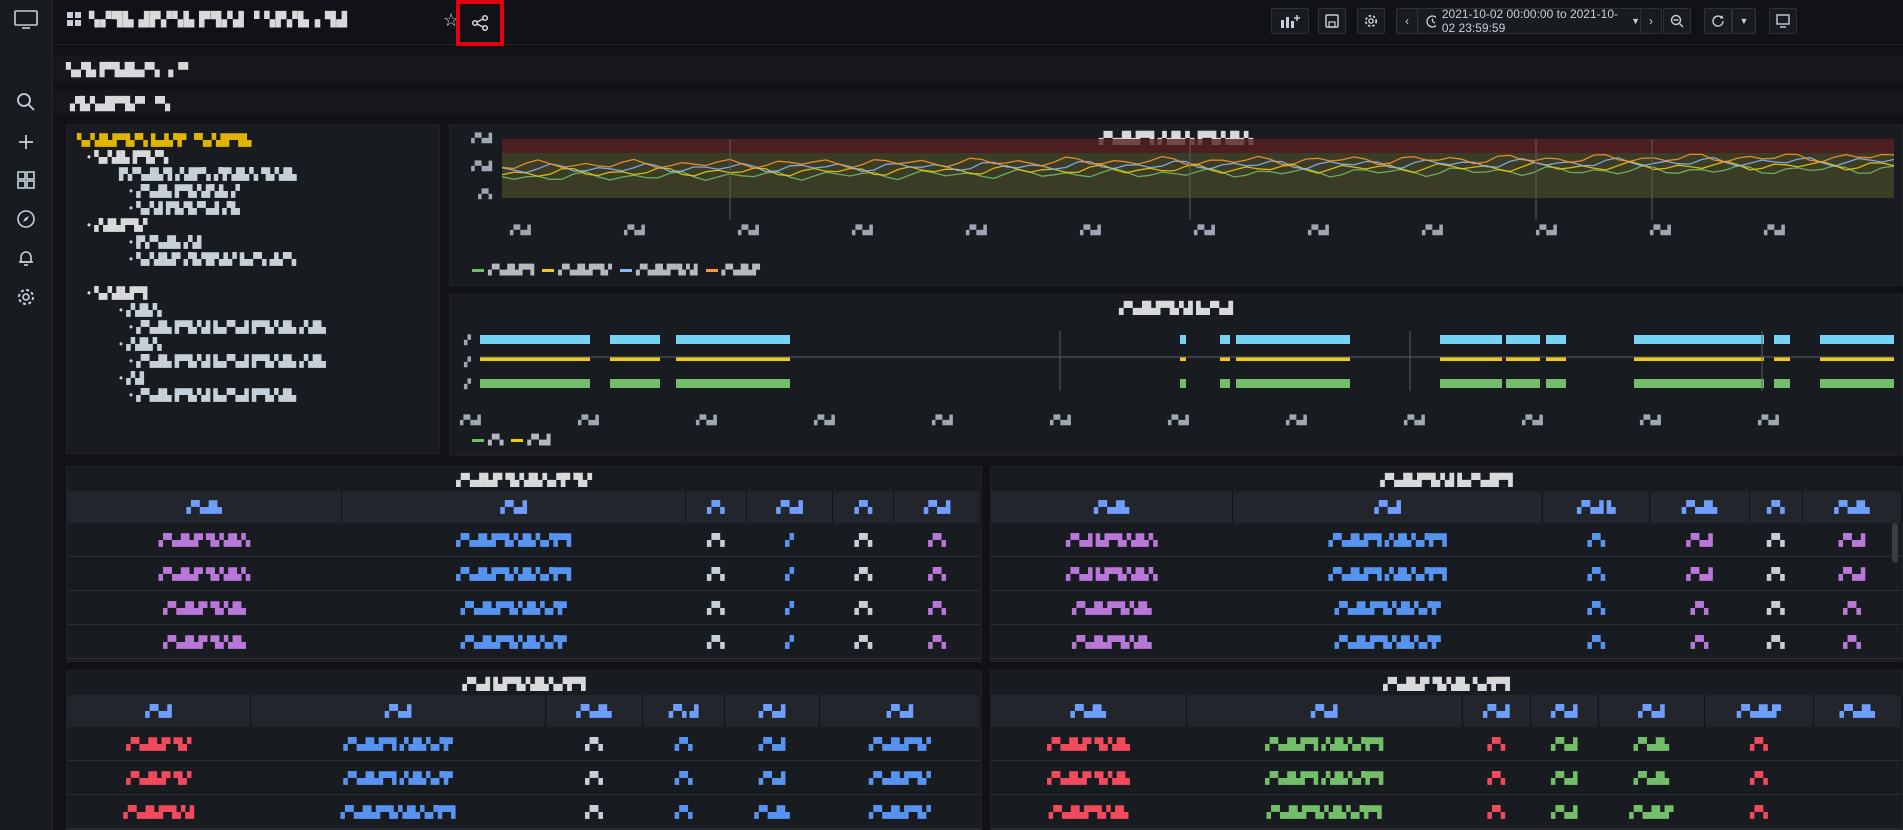 Image resolution: width=1903 pixels, height=830 pixels. Describe the element at coordinates (772, 811) in the screenshot. I see `table-cell: ▞▚▟▙` at that location.